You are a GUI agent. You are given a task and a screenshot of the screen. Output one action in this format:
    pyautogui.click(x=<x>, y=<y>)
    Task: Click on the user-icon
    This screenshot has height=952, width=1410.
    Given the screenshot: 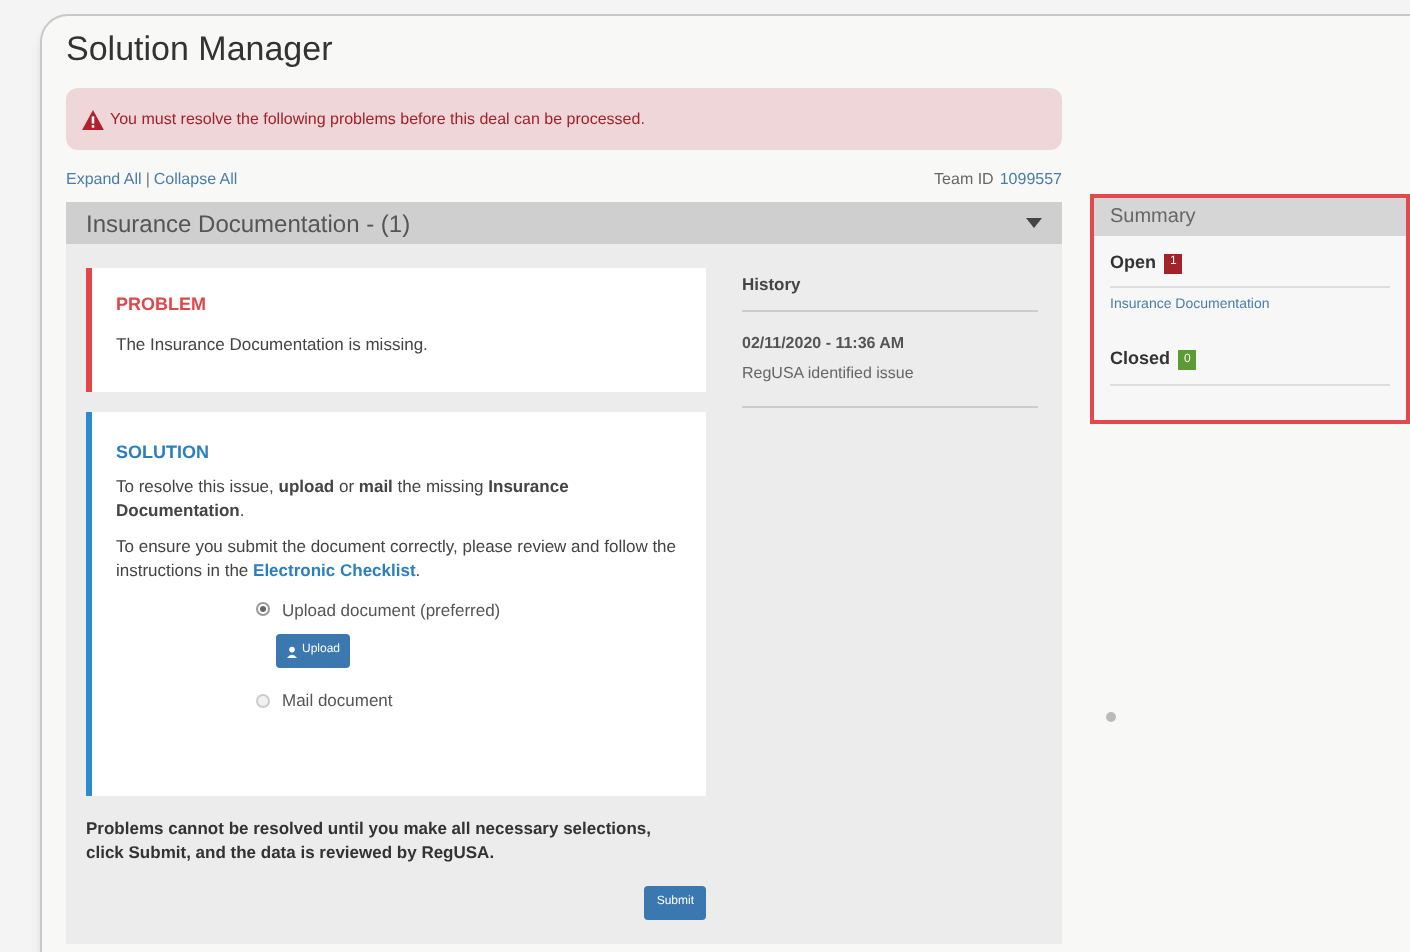 What is the action you would take?
    pyautogui.click(x=292, y=651)
    